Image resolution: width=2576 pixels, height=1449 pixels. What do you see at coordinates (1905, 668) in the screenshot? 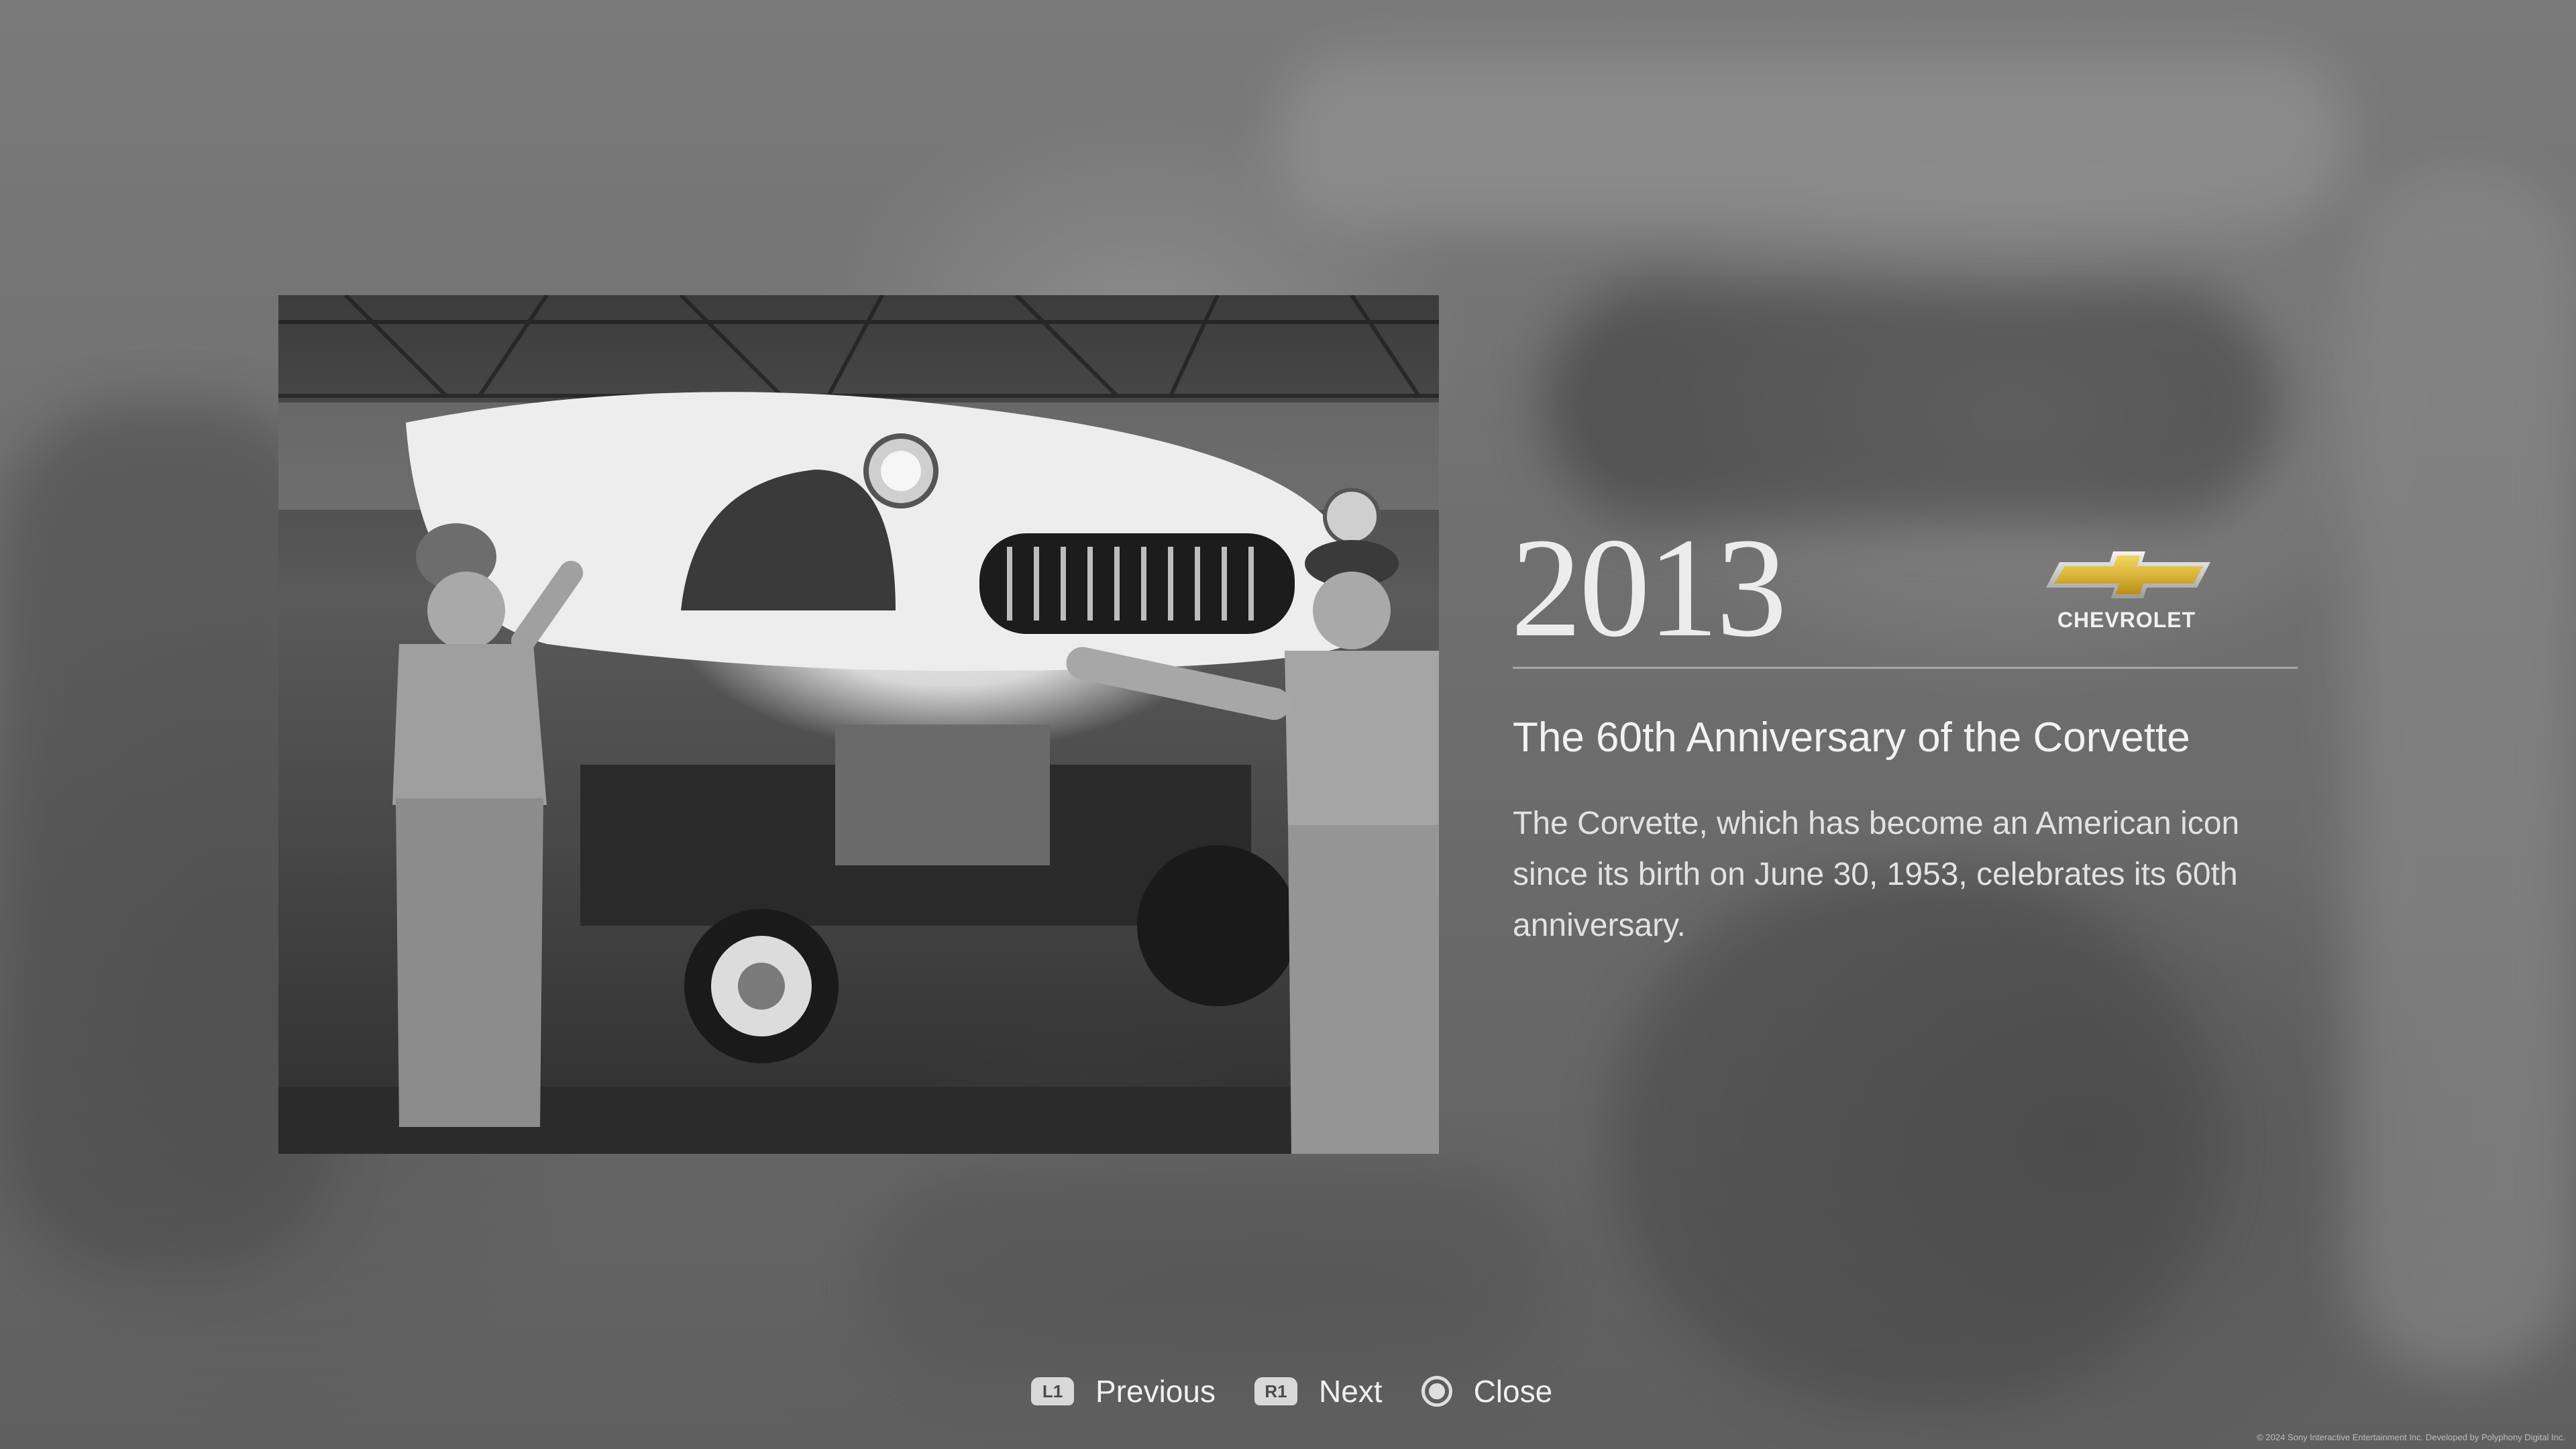
I see `title-divider` at bounding box center [1905, 668].